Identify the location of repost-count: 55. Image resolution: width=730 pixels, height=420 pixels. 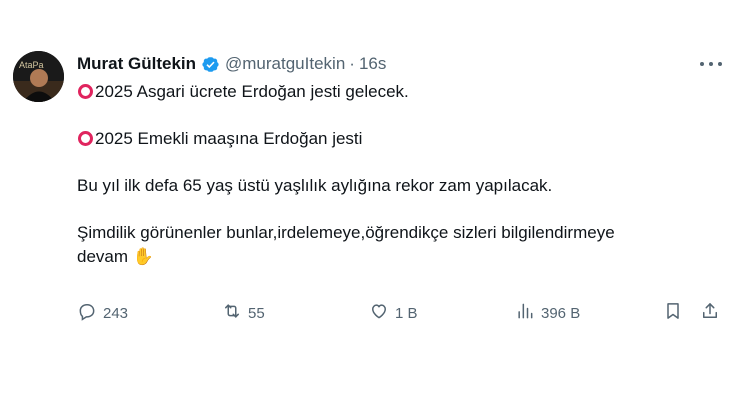
(256, 313).